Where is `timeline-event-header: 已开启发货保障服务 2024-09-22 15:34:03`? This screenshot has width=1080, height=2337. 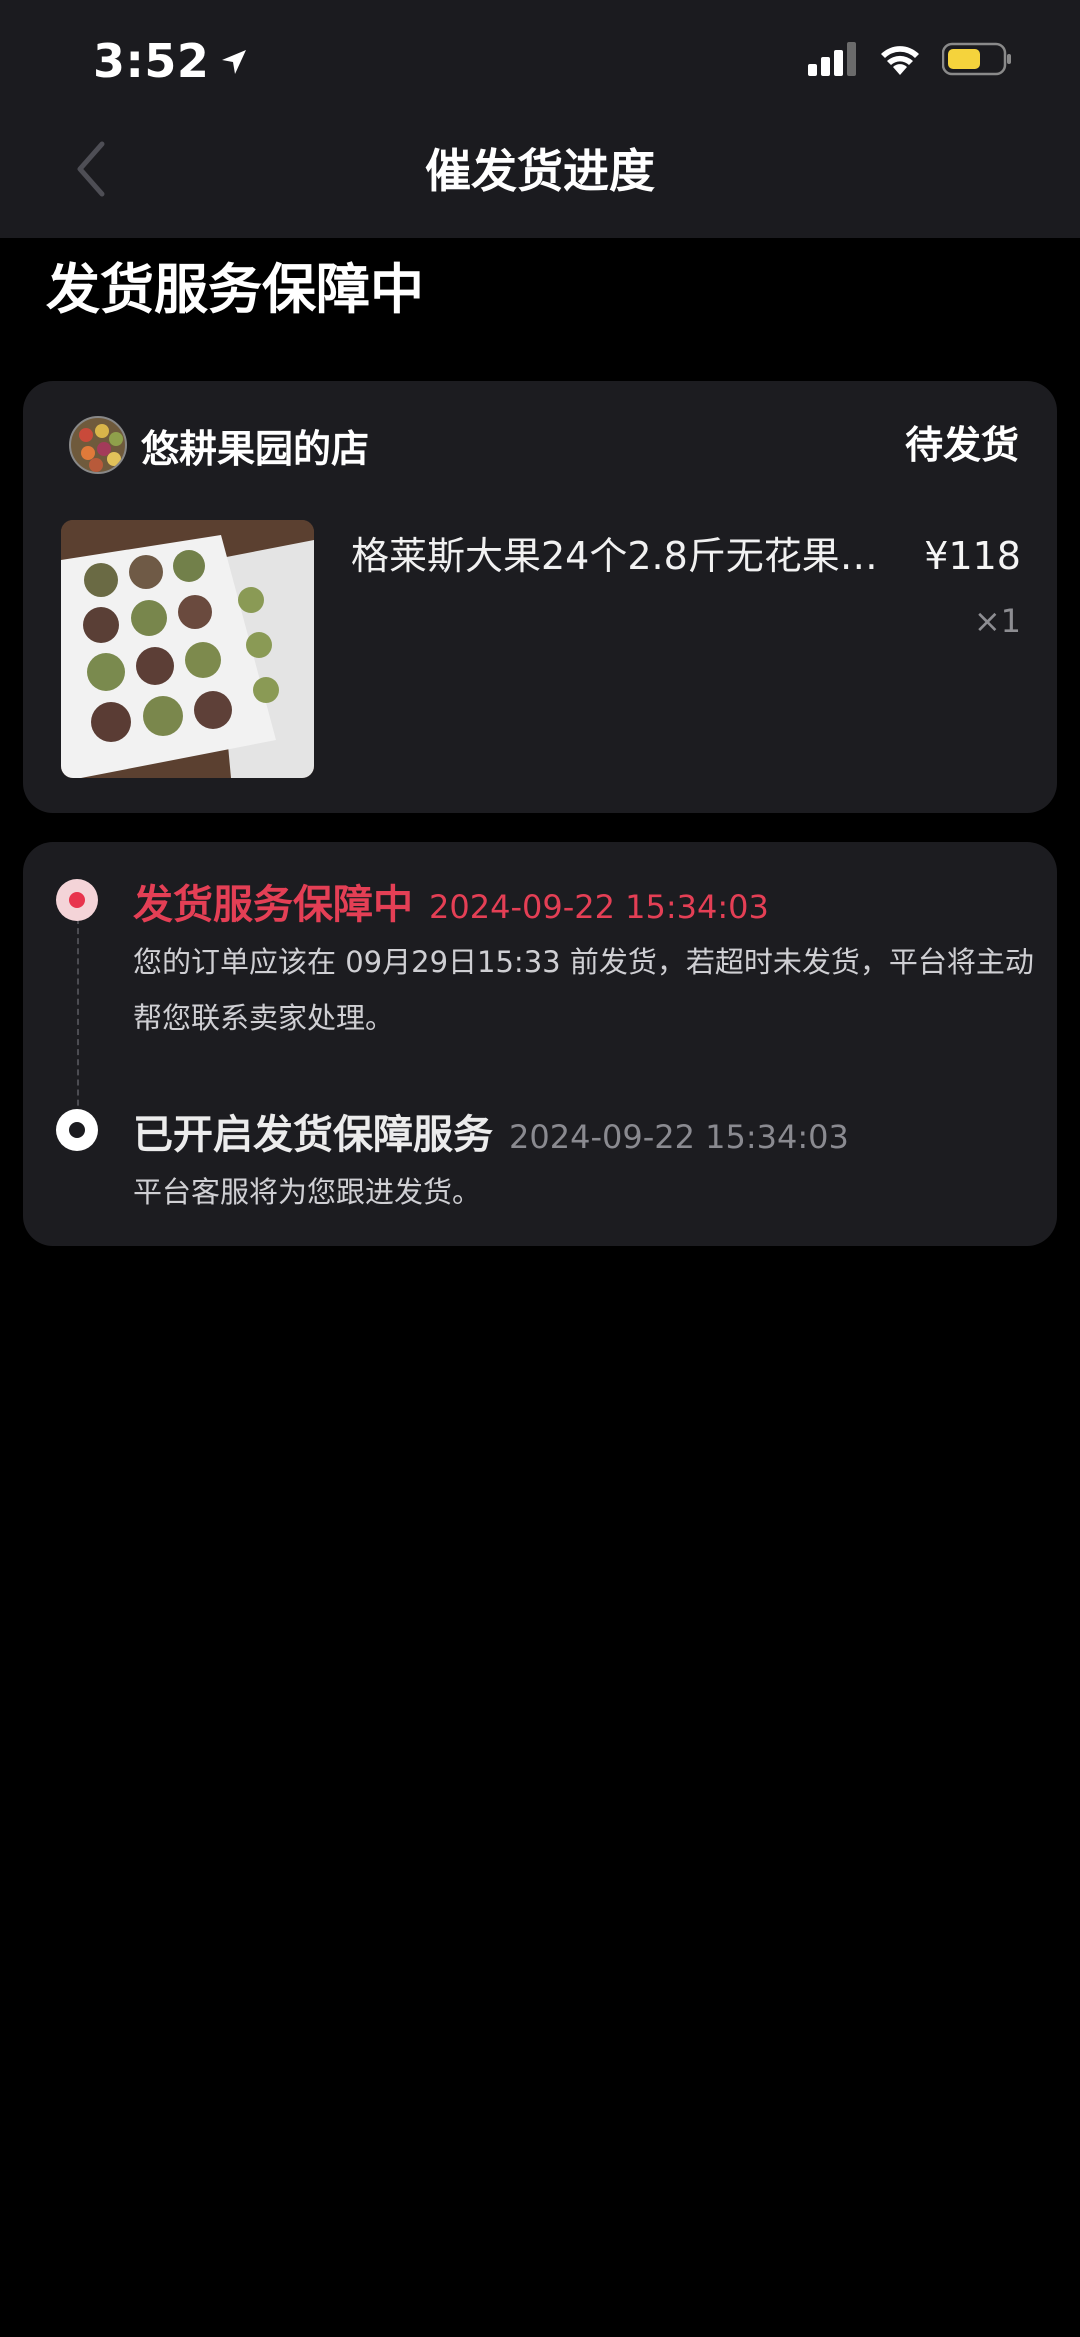 timeline-event-header: 已开启发货保障服务 2024-09-22 15:34:03 is located at coordinates (491, 1132).